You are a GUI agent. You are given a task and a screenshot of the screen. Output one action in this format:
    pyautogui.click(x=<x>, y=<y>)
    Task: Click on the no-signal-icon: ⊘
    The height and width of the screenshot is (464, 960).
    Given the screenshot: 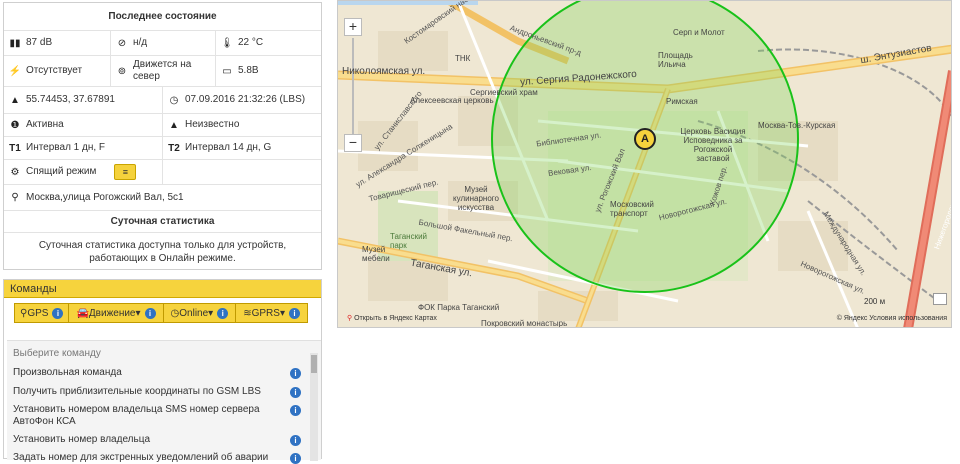 What is the action you would take?
    pyautogui.click(x=122, y=43)
    